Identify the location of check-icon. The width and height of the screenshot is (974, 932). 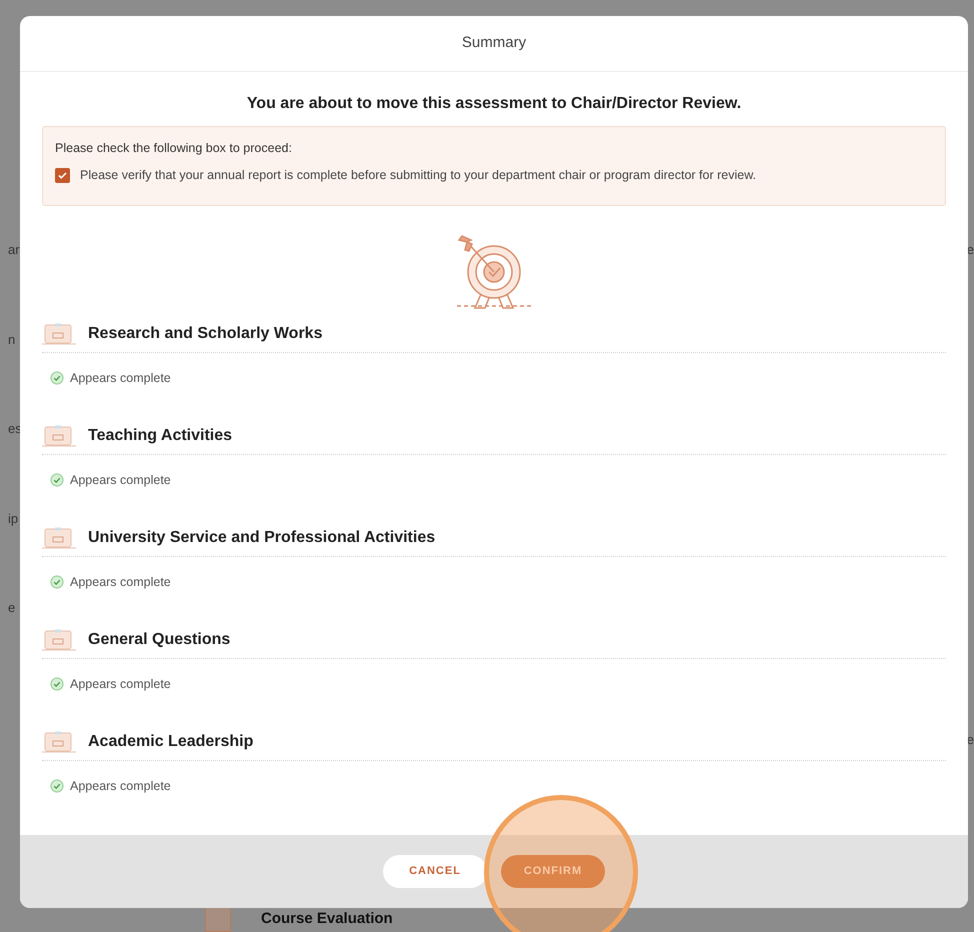
(62, 175).